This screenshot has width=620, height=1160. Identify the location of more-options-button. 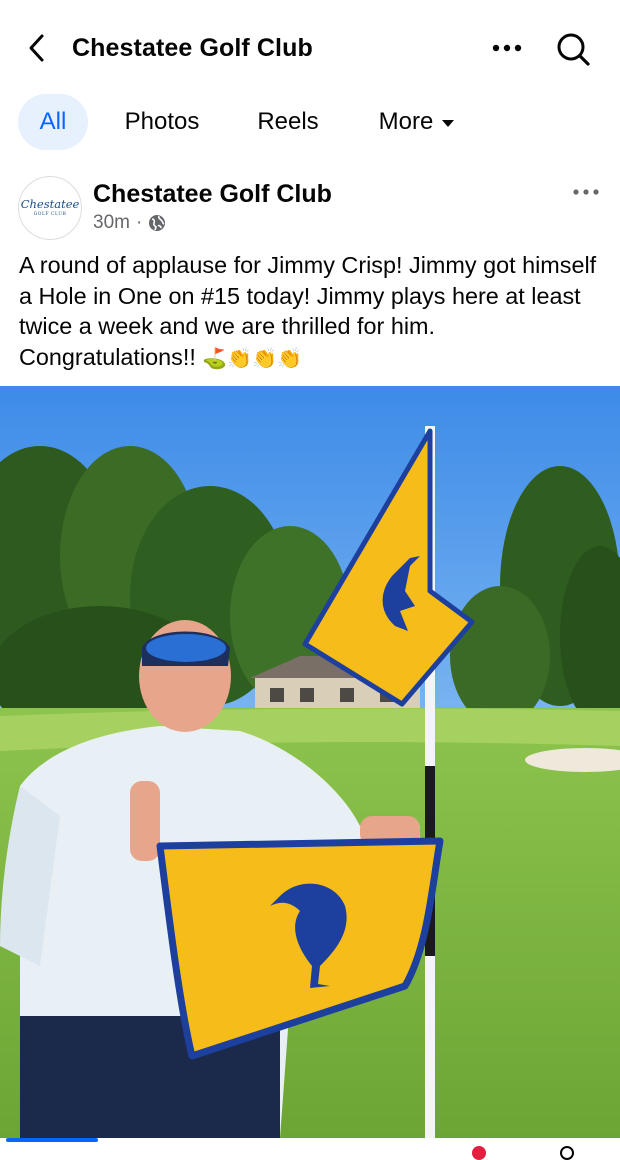
(507, 48).